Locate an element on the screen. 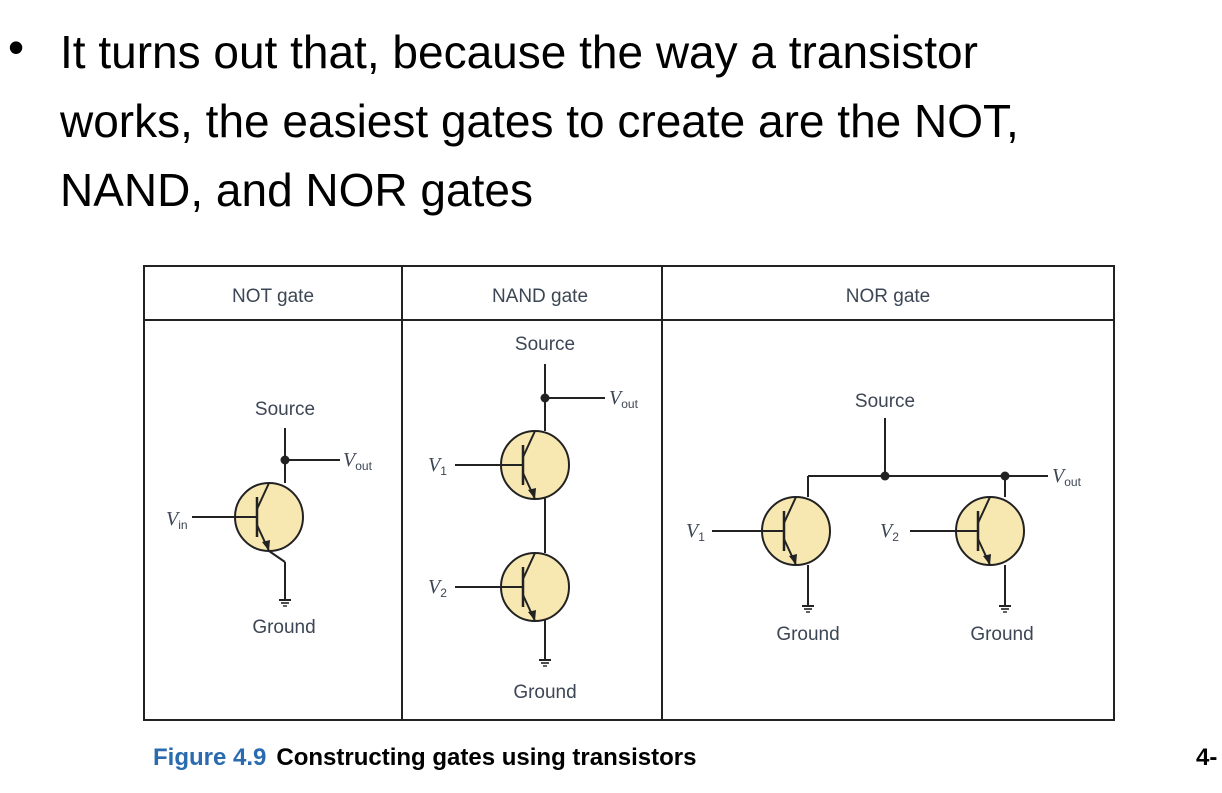 Image resolution: width=1222 pixels, height=793 pixels. nor-v1-label: V1 is located at coordinates (695, 532).